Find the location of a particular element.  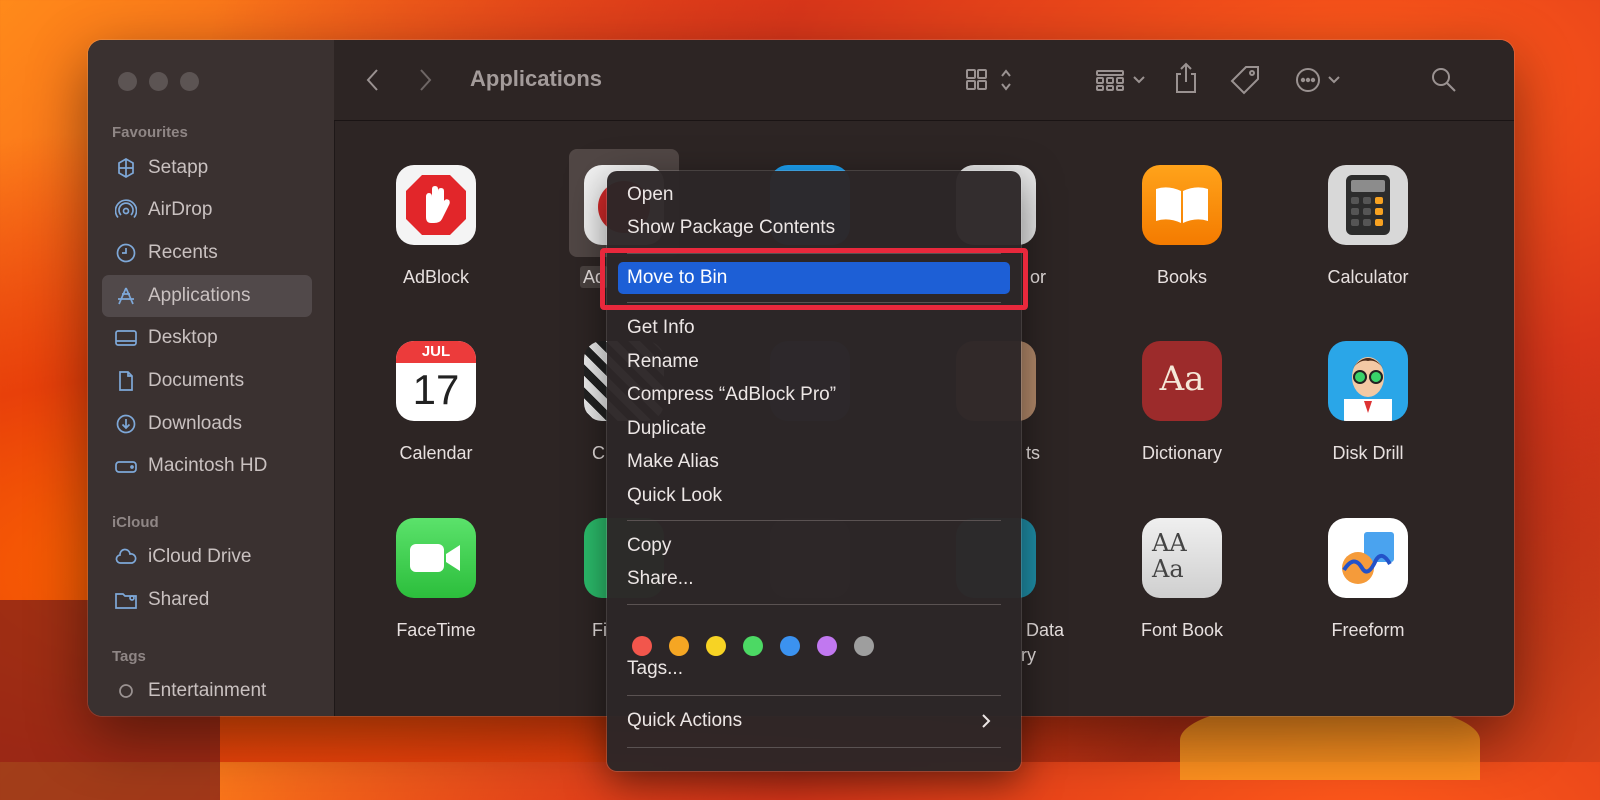

sidebar-section-favourites: Favourites is located at coordinates (150, 132).